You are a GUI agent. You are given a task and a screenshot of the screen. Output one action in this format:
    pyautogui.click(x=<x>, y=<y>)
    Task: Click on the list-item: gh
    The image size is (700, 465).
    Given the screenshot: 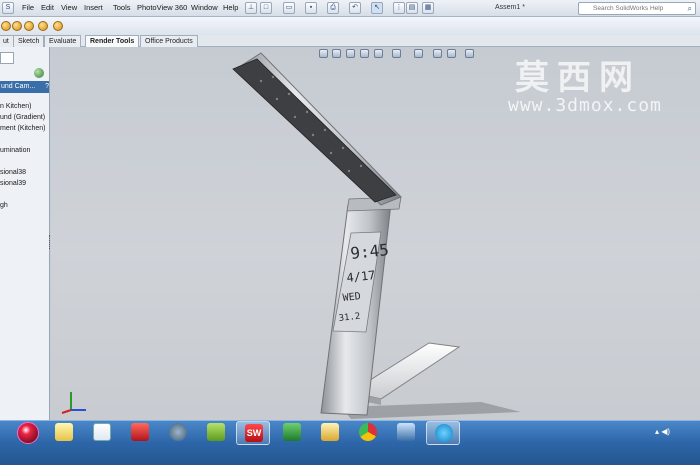 What is the action you would take?
    pyautogui.click(x=4, y=205)
    